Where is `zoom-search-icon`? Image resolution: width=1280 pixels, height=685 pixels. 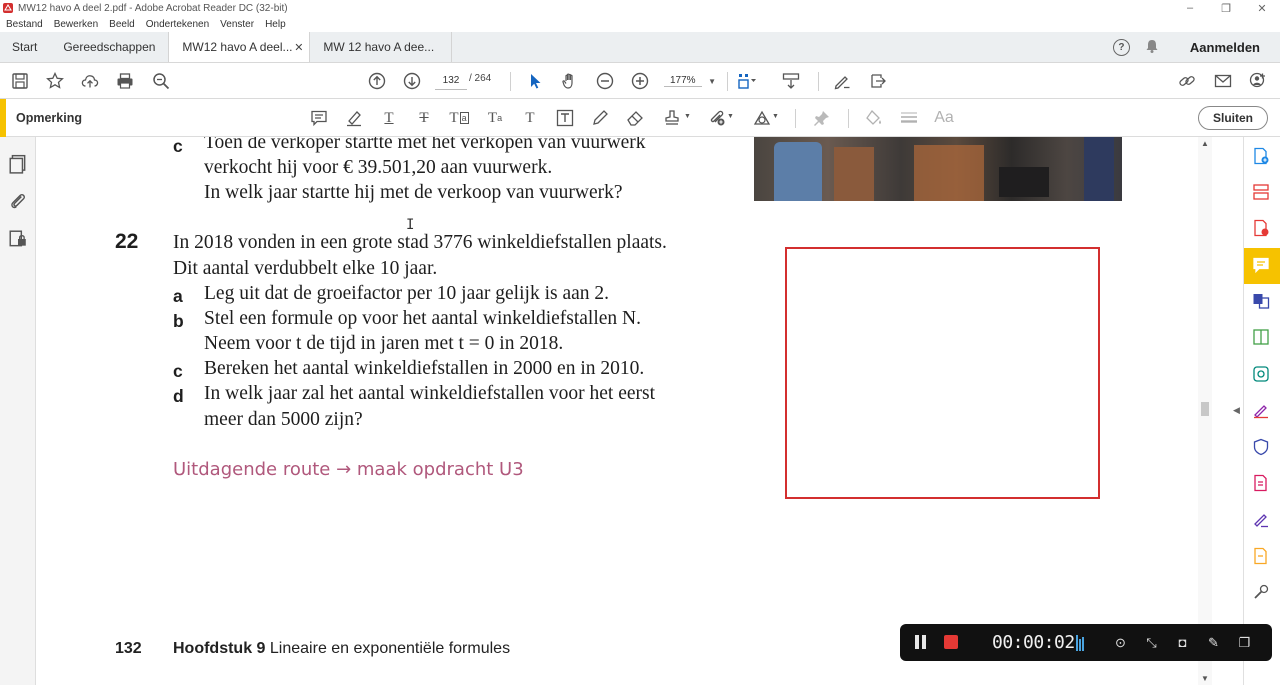
zoom-search-icon is located at coordinates (161, 81).